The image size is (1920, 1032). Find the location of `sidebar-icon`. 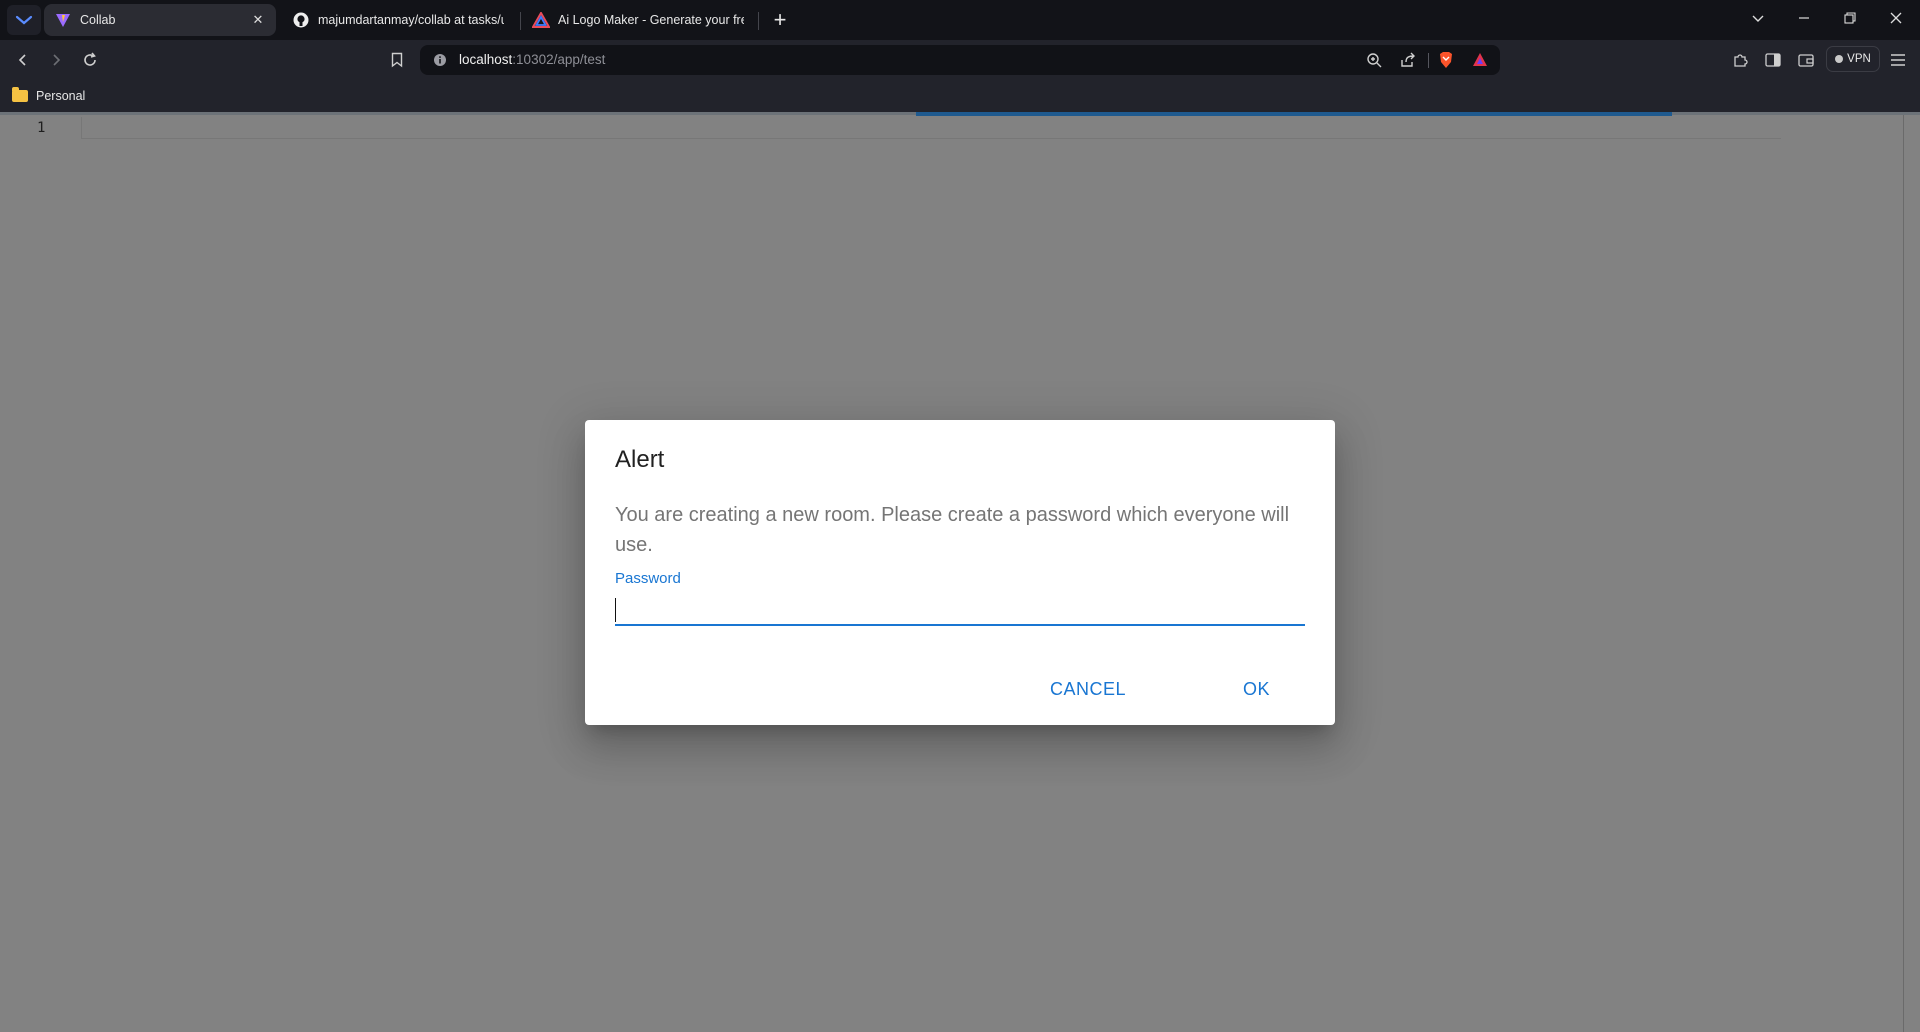

sidebar-icon is located at coordinates (1773, 60).